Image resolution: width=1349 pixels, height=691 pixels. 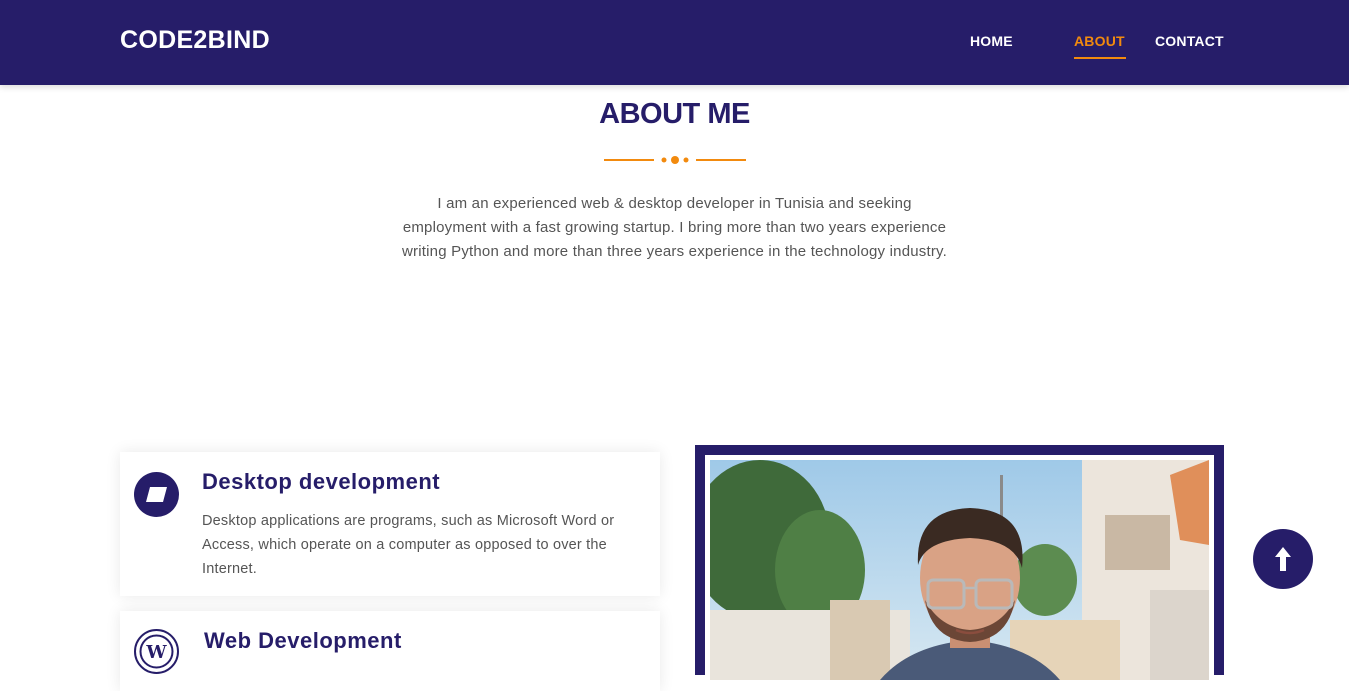 What do you see at coordinates (991, 41) in the screenshot?
I see `nav-link-home: HOME` at bounding box center [991, 41].